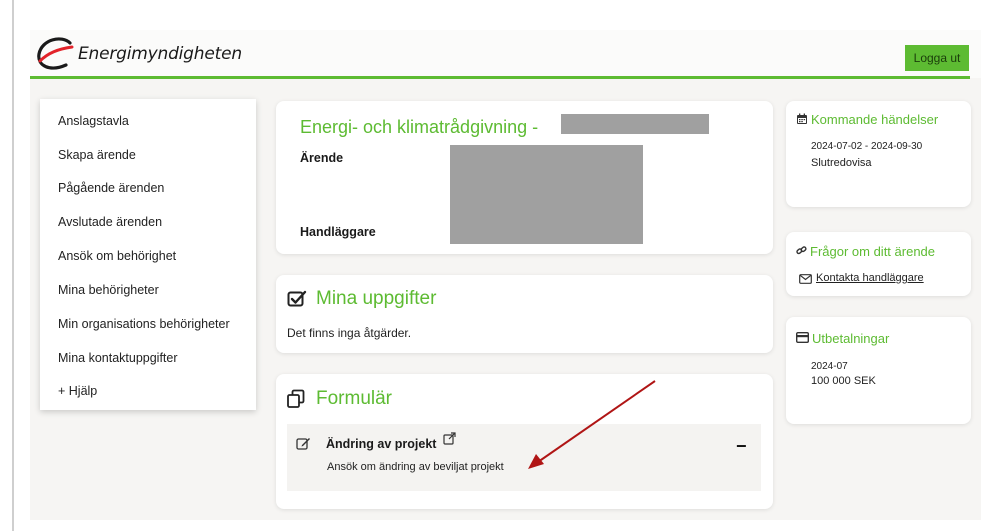  I want to click on project-title: Energi- och klimatrådgivning -, so click(419, 127).